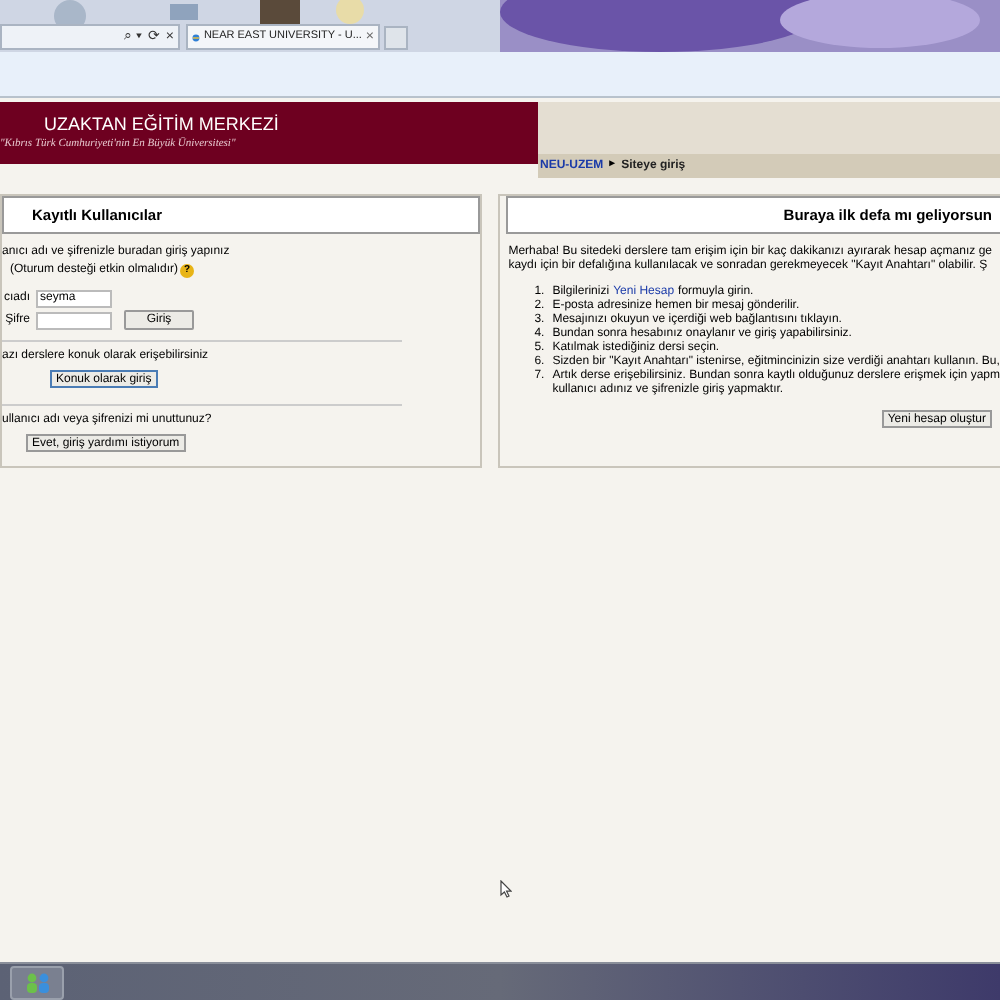  I want to click on site-title: UZAKTAN EĞİTİM MERKEZİ, so click(162, 124).